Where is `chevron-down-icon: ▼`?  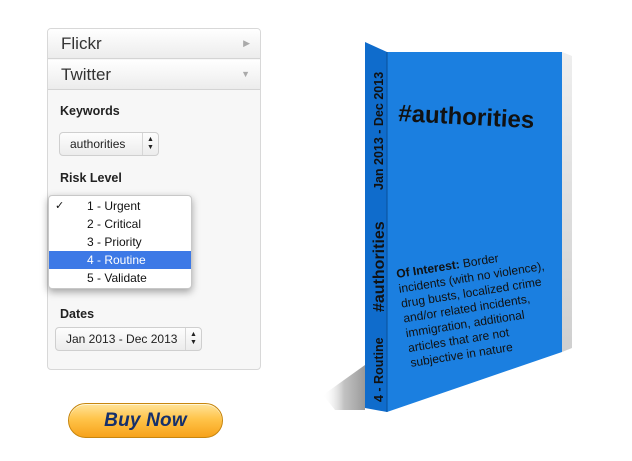
chevron-down-icon: ▼ is located at coordinates (245, 74).